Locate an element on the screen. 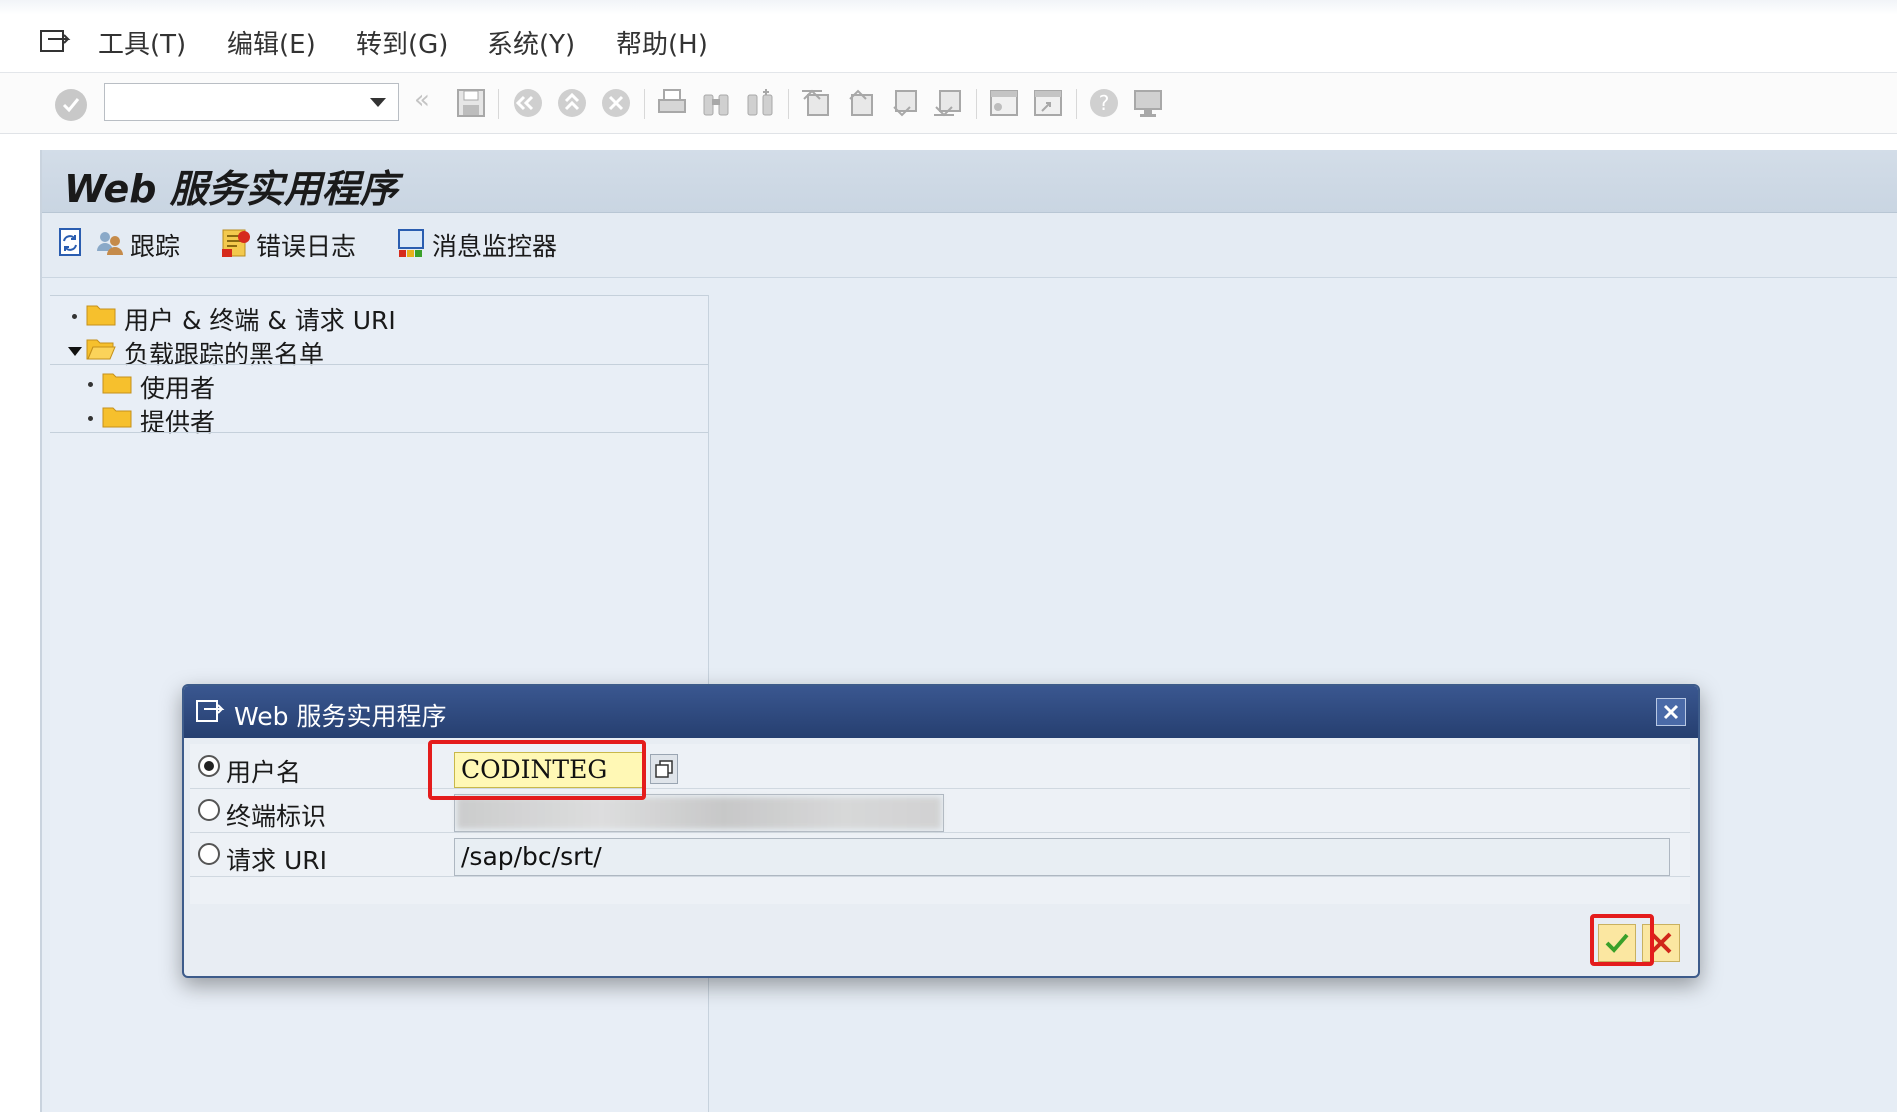 The width and height of the screenshot is (1897, 1112). application-toolbar: 跟踪 错误日志 消息监控器 is located at coordinates (969, 245).